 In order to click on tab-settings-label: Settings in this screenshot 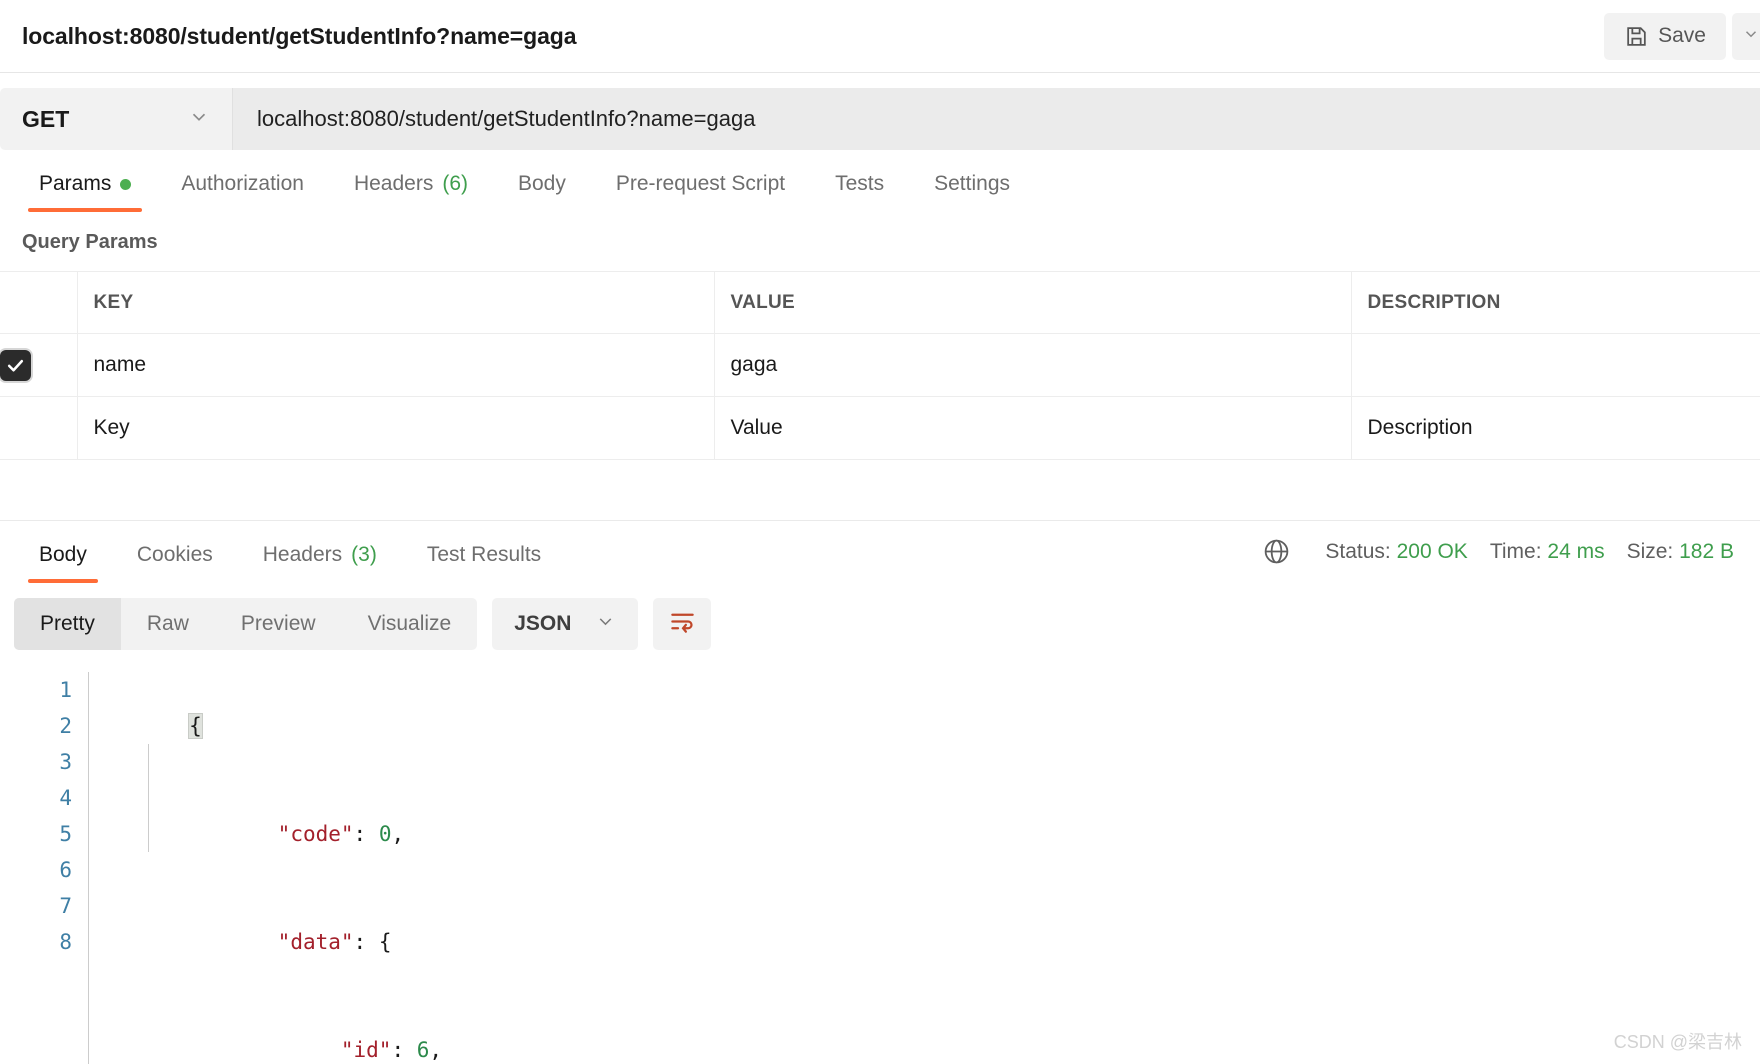, I will do `click(972, 183)`.